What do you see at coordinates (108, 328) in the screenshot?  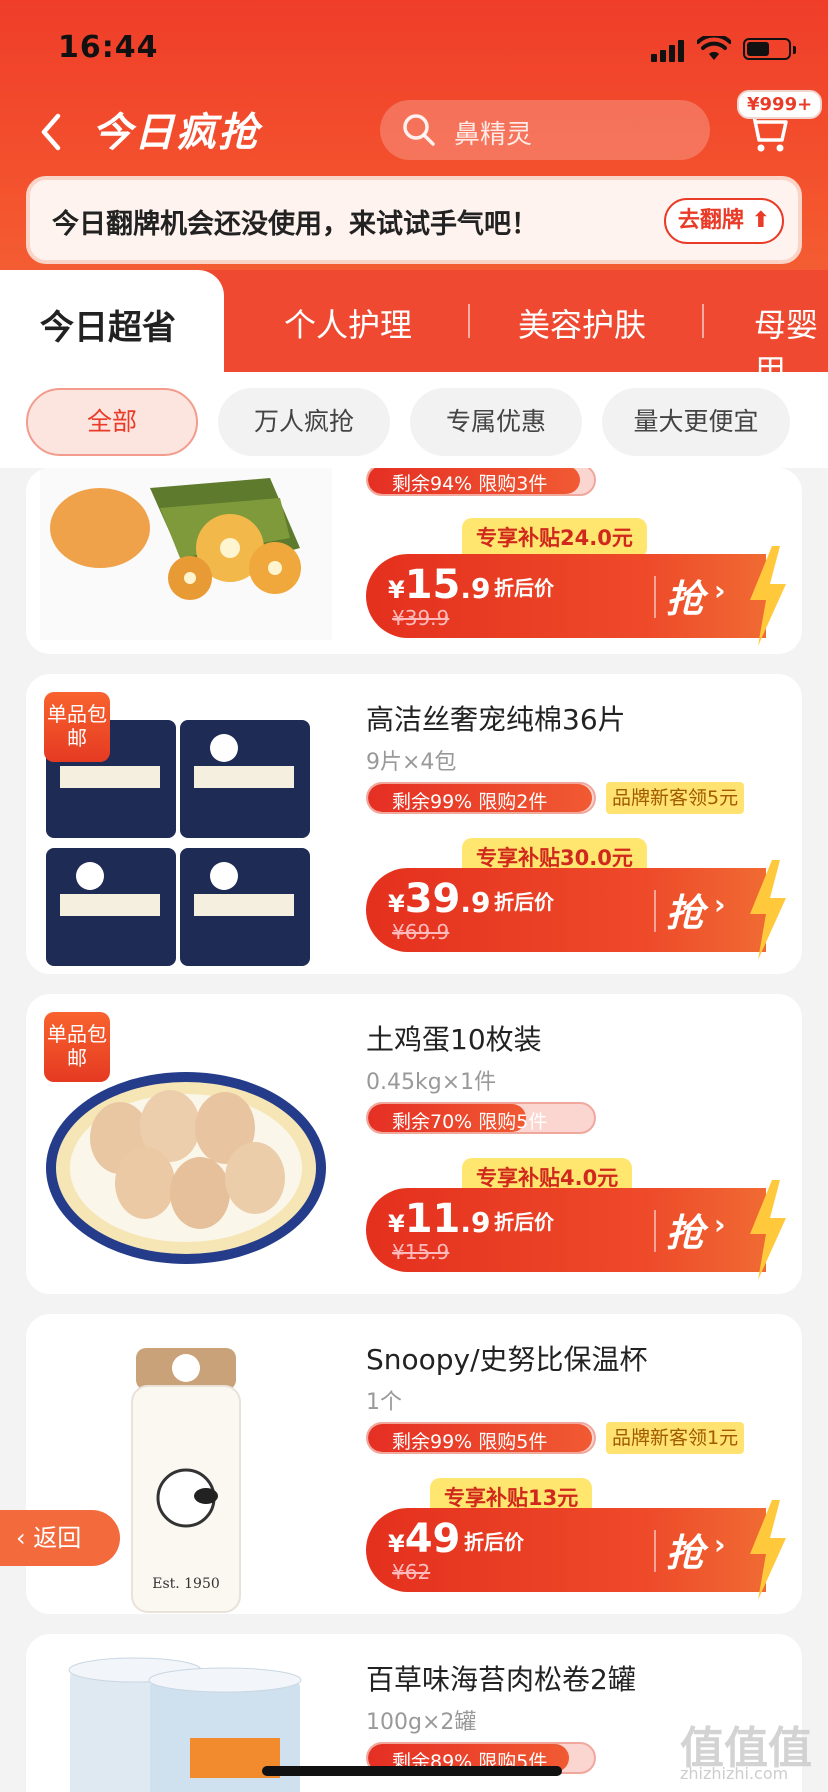 I see `tab-label: 今日超省` at bounding box center [108, 328].